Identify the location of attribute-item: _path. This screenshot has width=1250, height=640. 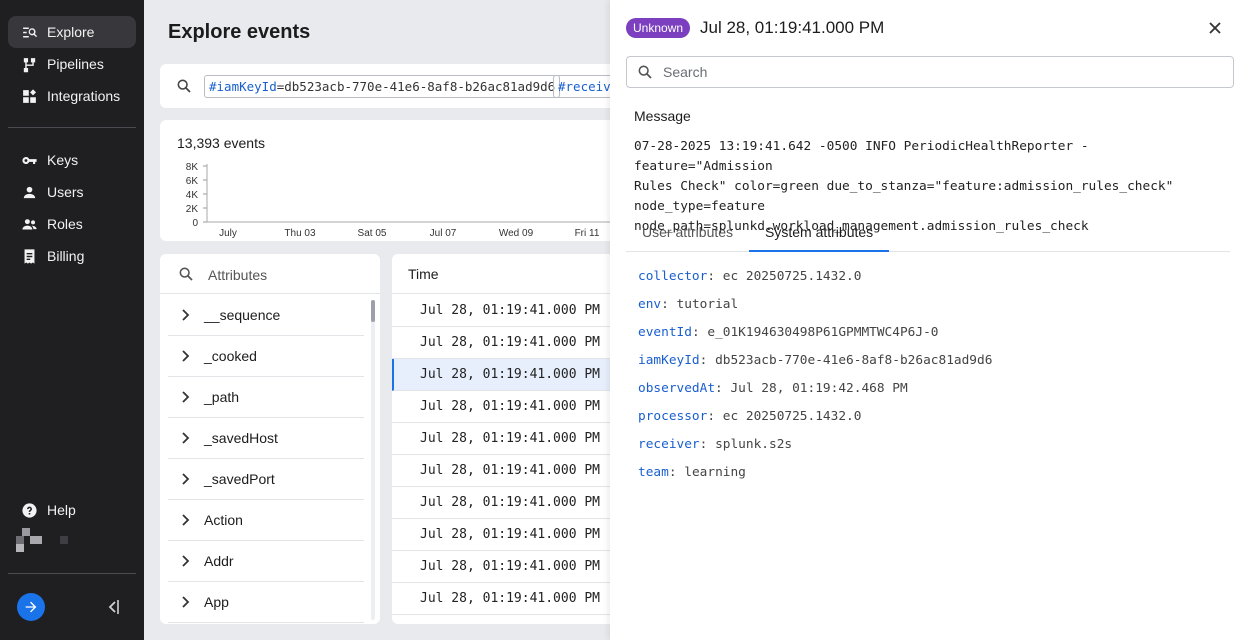
(266, 397).